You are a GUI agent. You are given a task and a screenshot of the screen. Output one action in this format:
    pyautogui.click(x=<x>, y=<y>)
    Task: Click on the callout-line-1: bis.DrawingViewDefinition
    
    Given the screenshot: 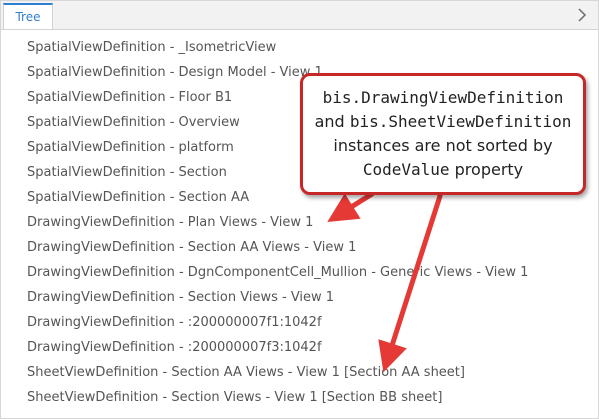 What is the action you would take?
    pyautogui.click(x=443, y=97)
    